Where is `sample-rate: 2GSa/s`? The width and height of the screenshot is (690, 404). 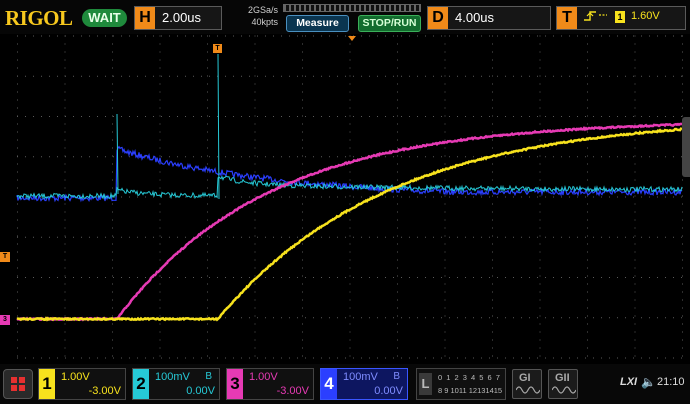
sample-rate: 2GSa/s is located at coordinates (262, 10).